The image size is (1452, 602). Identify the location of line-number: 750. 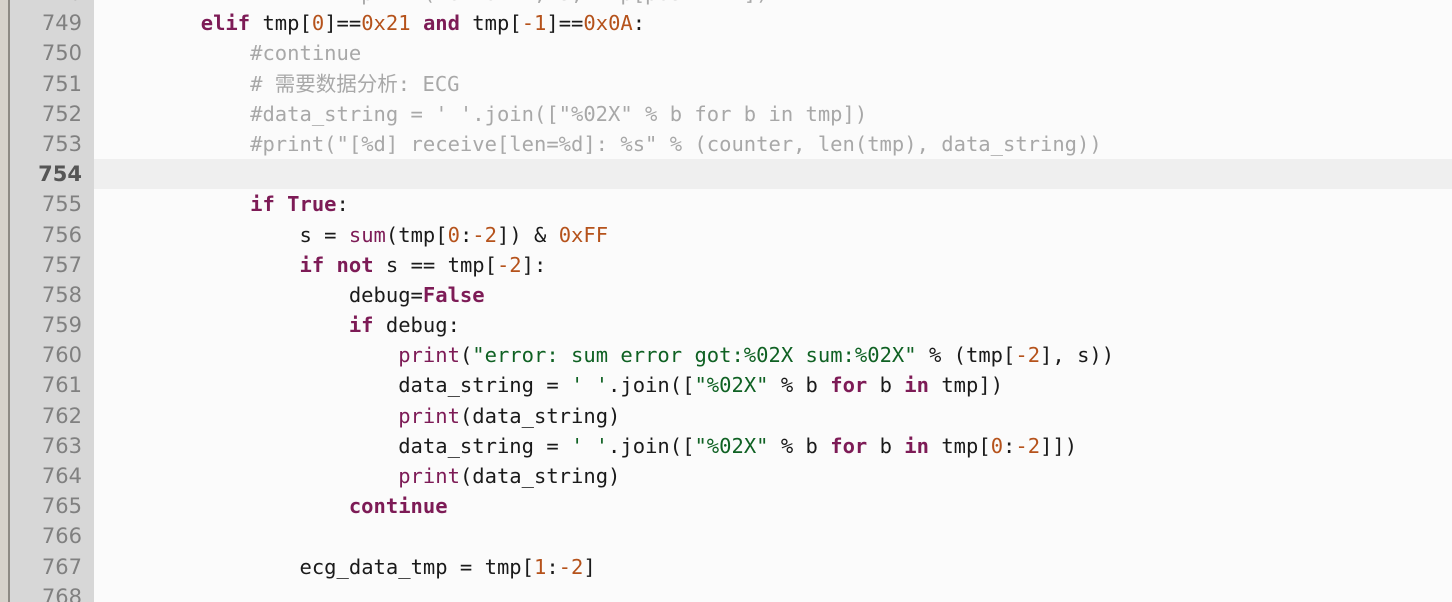
(52, 53).